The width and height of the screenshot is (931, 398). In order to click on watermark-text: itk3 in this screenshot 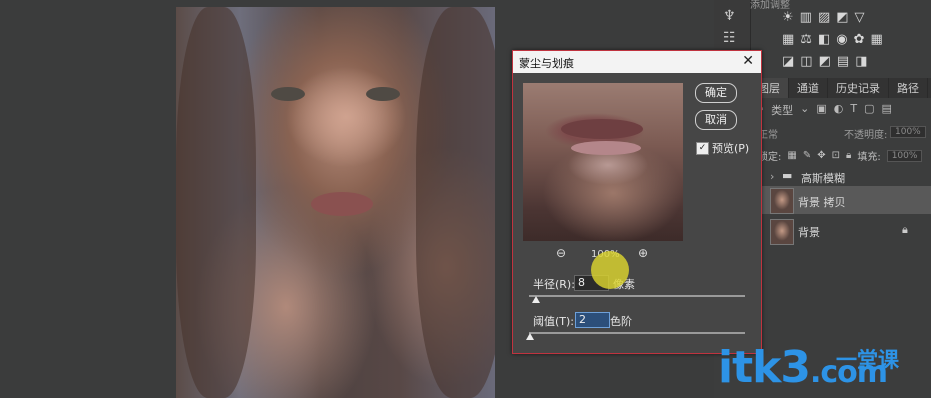, I will do `click(764, 367)`.